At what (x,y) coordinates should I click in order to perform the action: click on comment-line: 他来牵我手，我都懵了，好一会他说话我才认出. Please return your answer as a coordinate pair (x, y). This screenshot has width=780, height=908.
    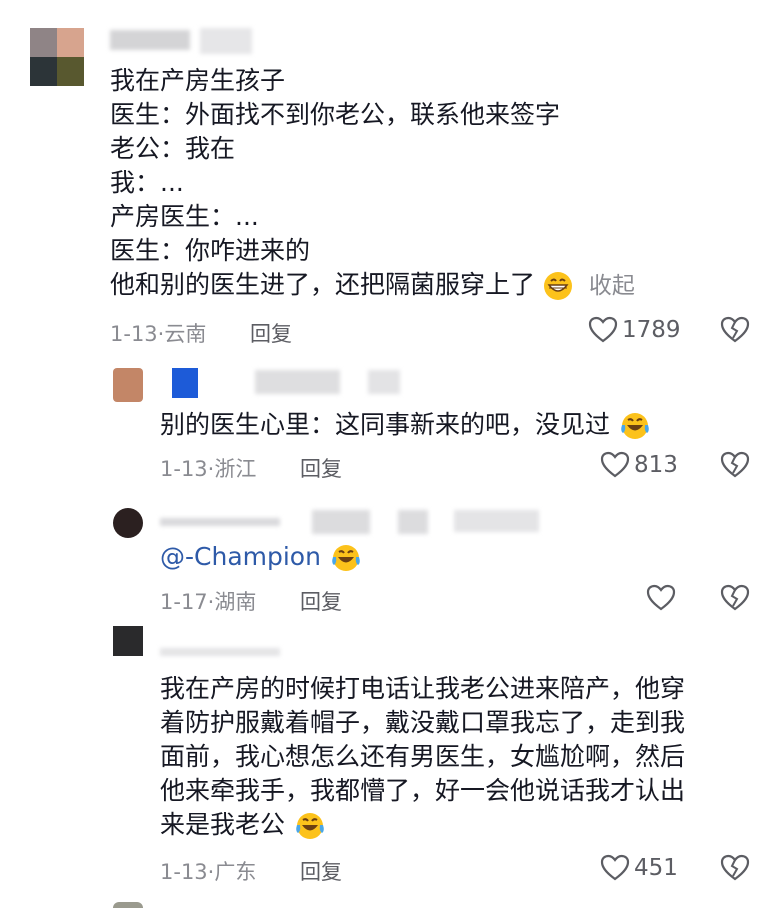
    Looking at the image, I should click on (423, 790).